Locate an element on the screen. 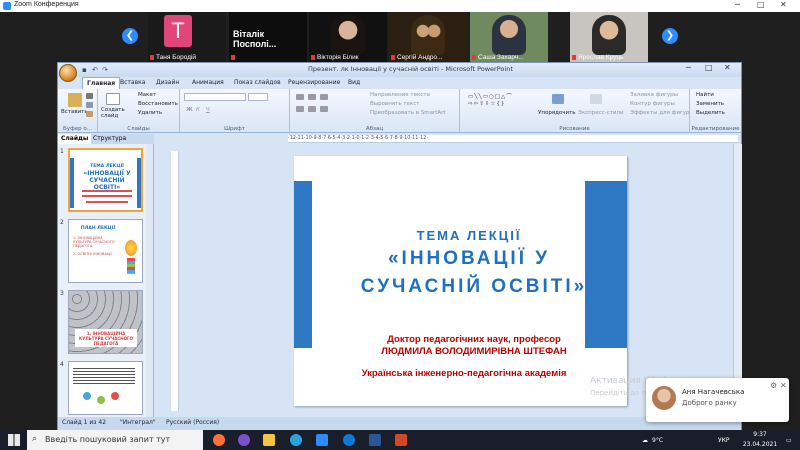 The height and width of the screenshot is (450, 800). copy-icon is located at coordinates (89, 105).